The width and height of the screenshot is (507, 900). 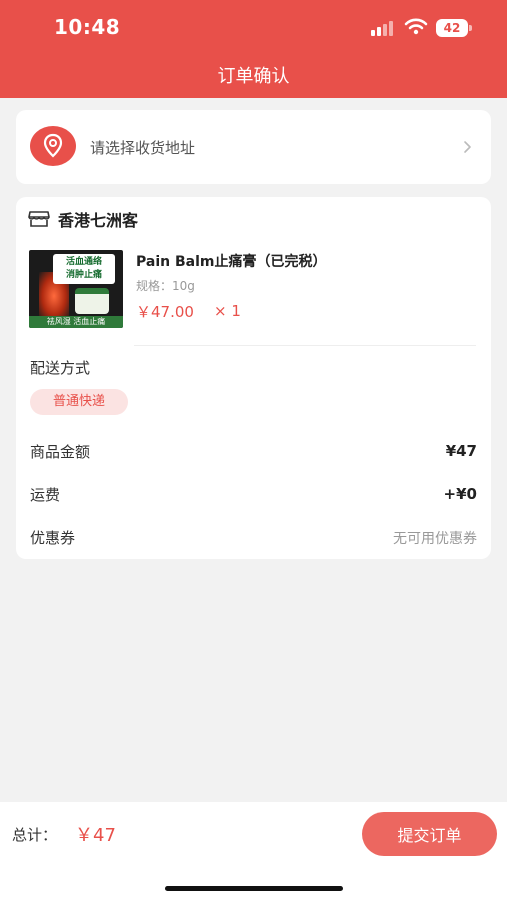 What do you see at coordinates (461, 451) in the screenshot?
I see `goods-amount-value: ¥47` at bounding box center [461, 451].